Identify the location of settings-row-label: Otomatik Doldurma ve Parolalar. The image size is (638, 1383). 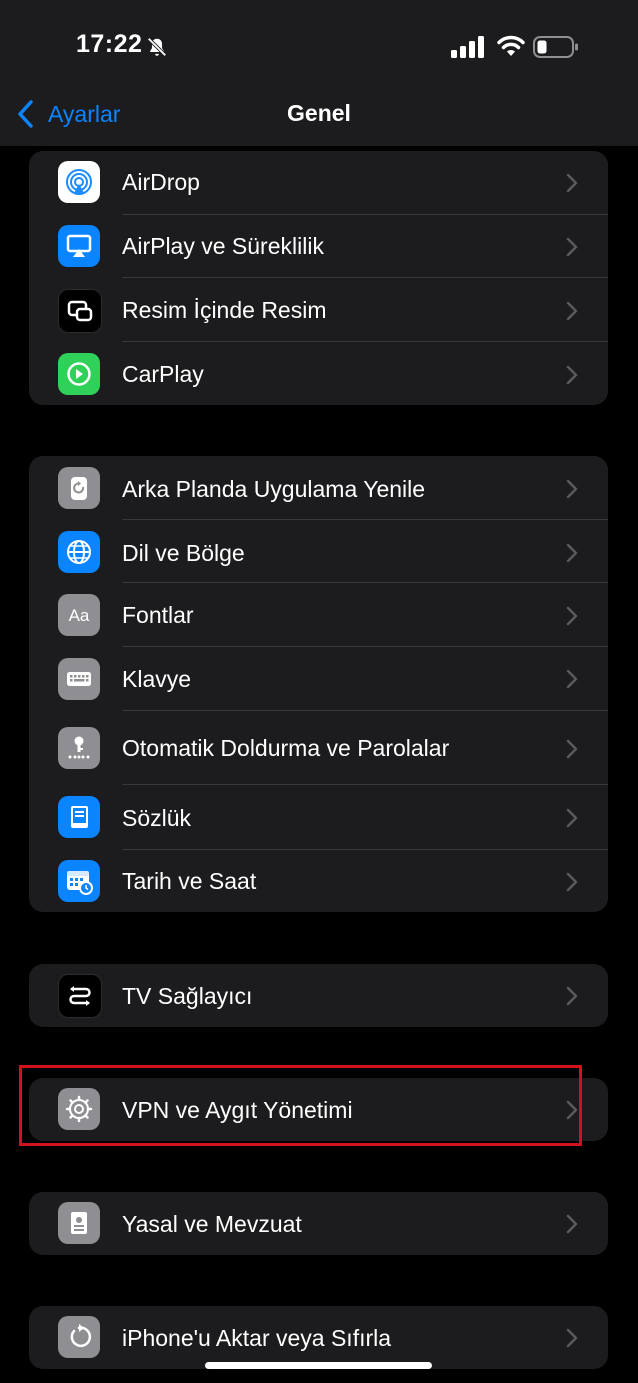
(286, 748).